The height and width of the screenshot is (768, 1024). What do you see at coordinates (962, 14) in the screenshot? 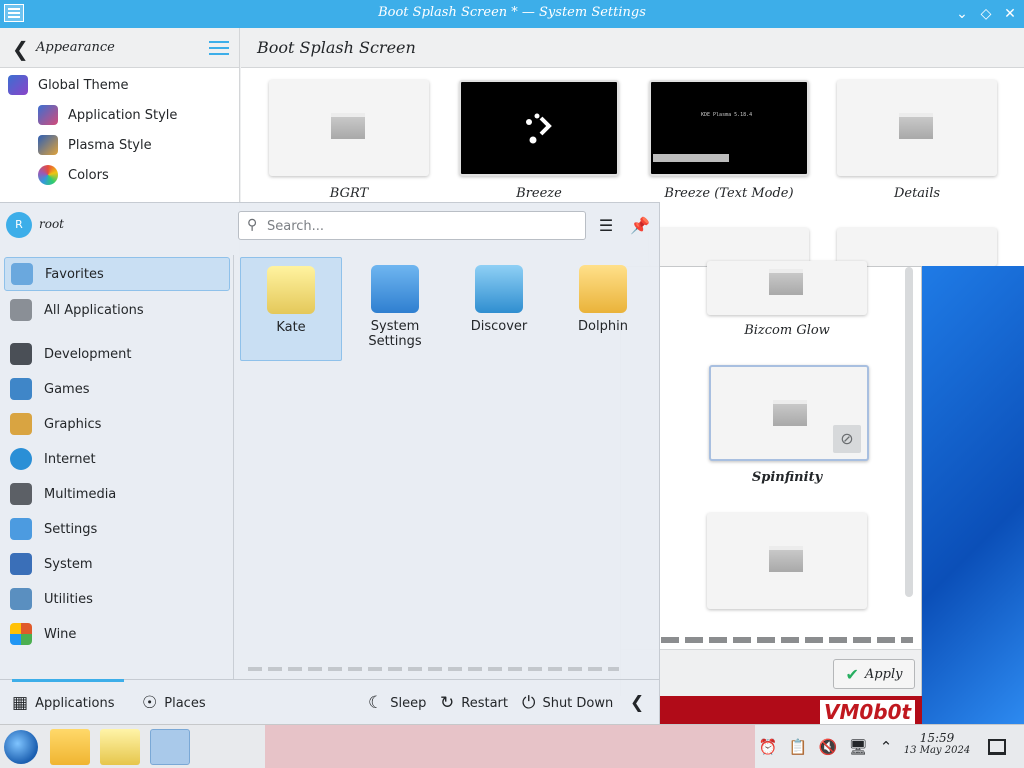
I see `minimize-icon: ⌄` at bounding box center [962, 14].